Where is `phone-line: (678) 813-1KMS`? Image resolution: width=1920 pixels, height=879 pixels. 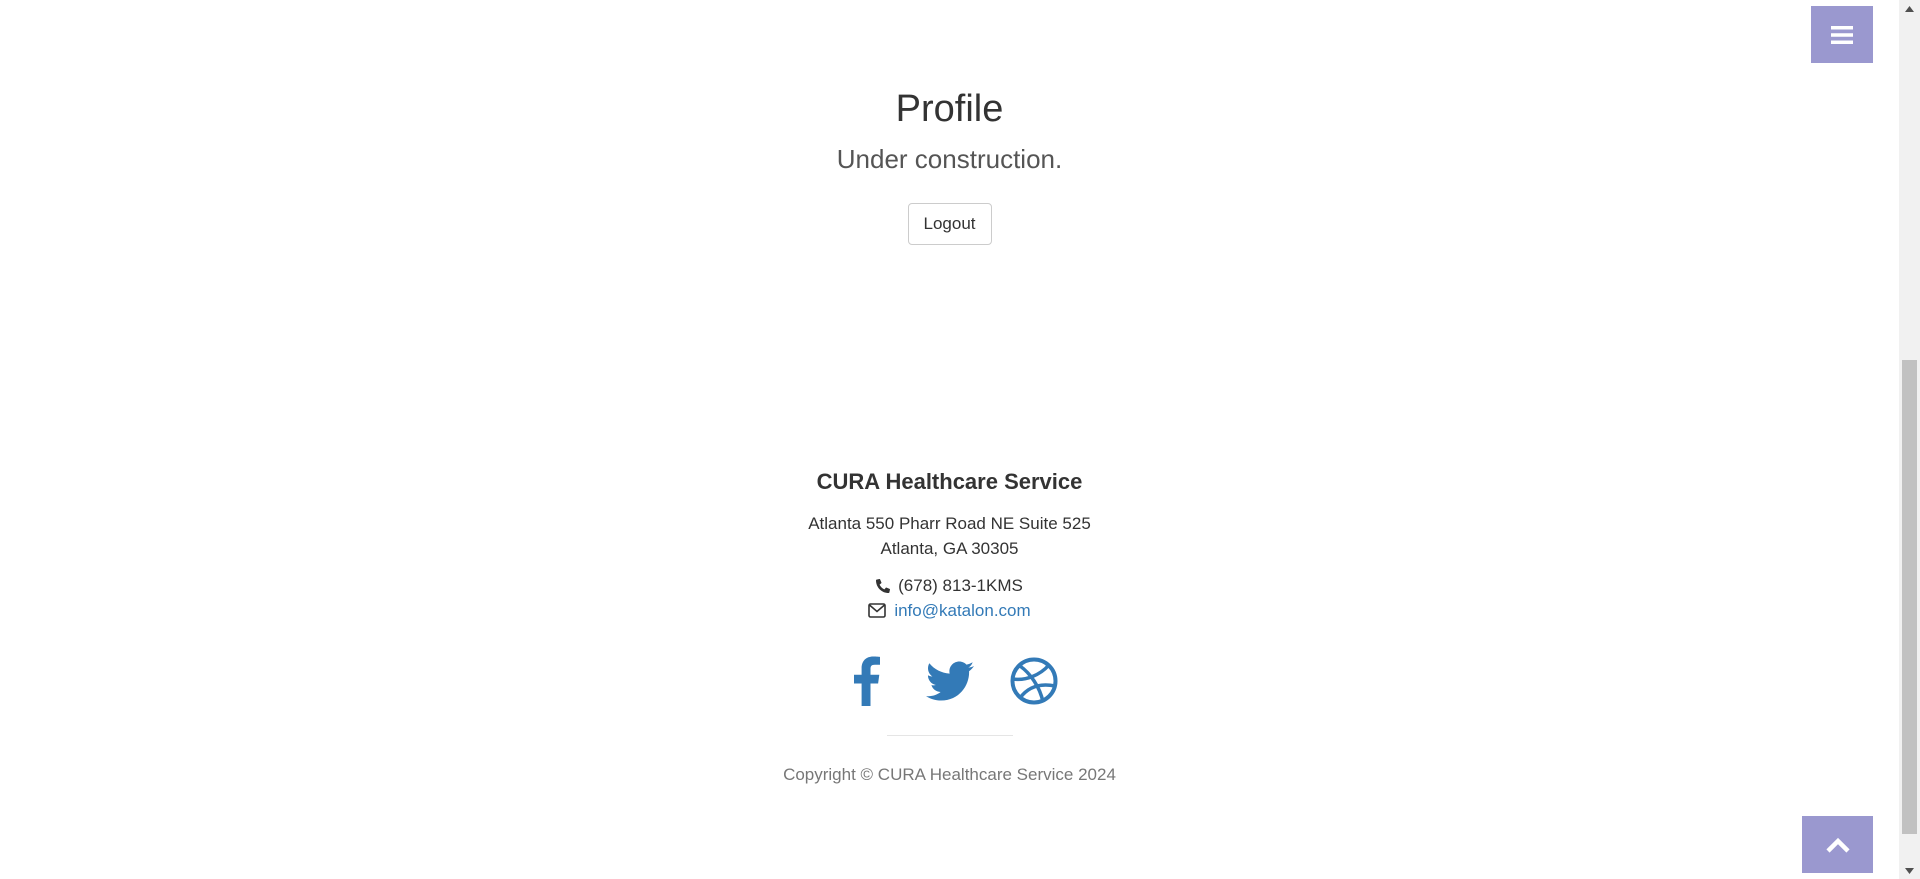 phone-line: (678) 813-1KMS is located at coordinates (949, 585).